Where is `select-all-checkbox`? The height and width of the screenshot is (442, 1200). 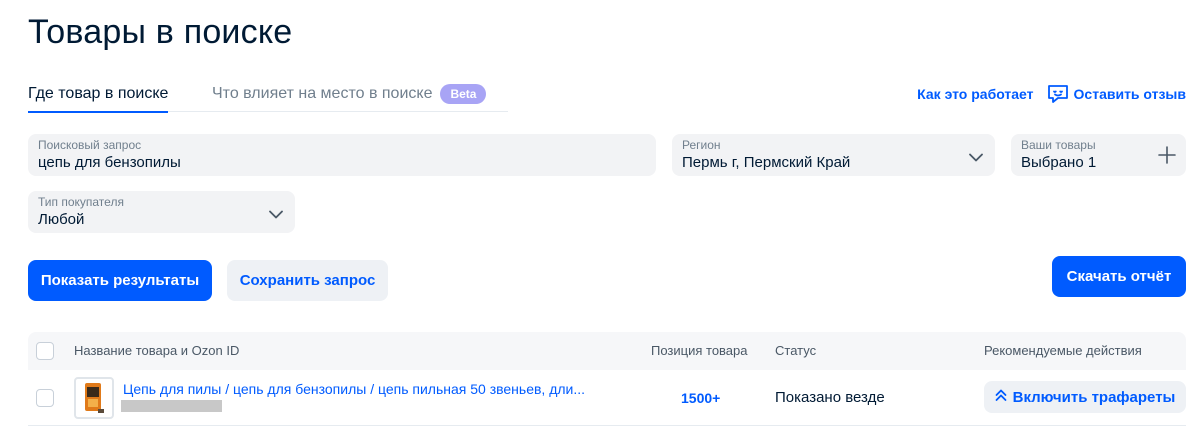 select-all-checkbox is located at coordinates (45, 351).